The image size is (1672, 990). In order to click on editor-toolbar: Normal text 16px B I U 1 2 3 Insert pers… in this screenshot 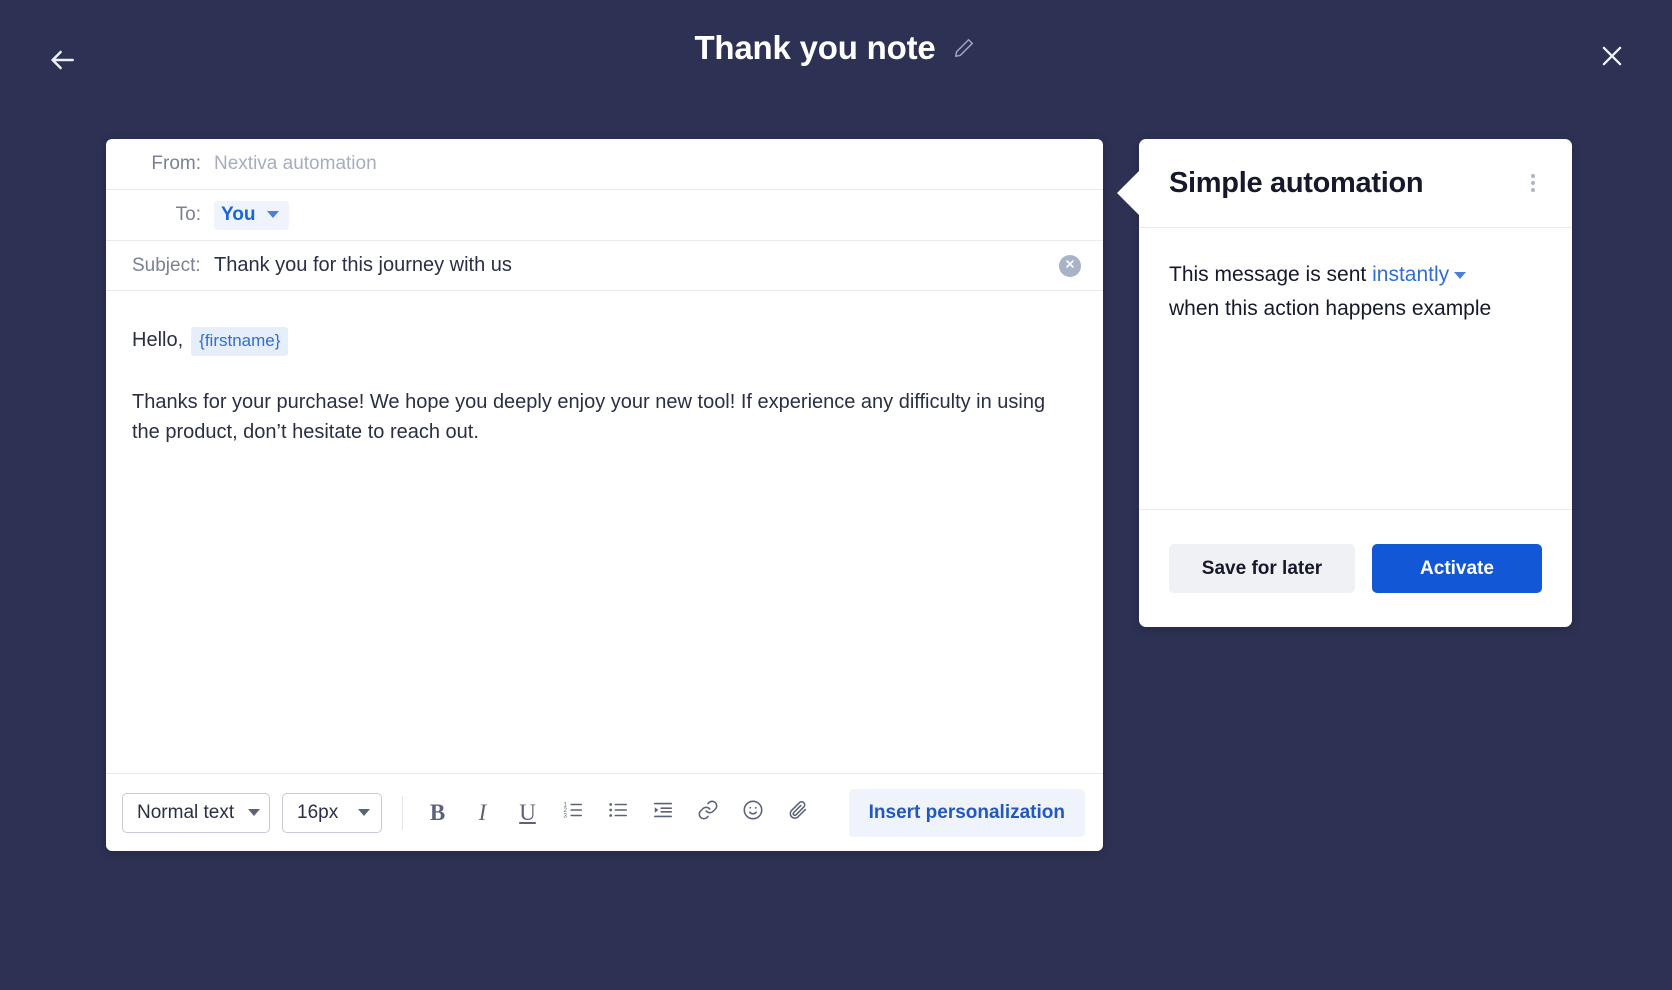, I will do `click(604, 812)`.